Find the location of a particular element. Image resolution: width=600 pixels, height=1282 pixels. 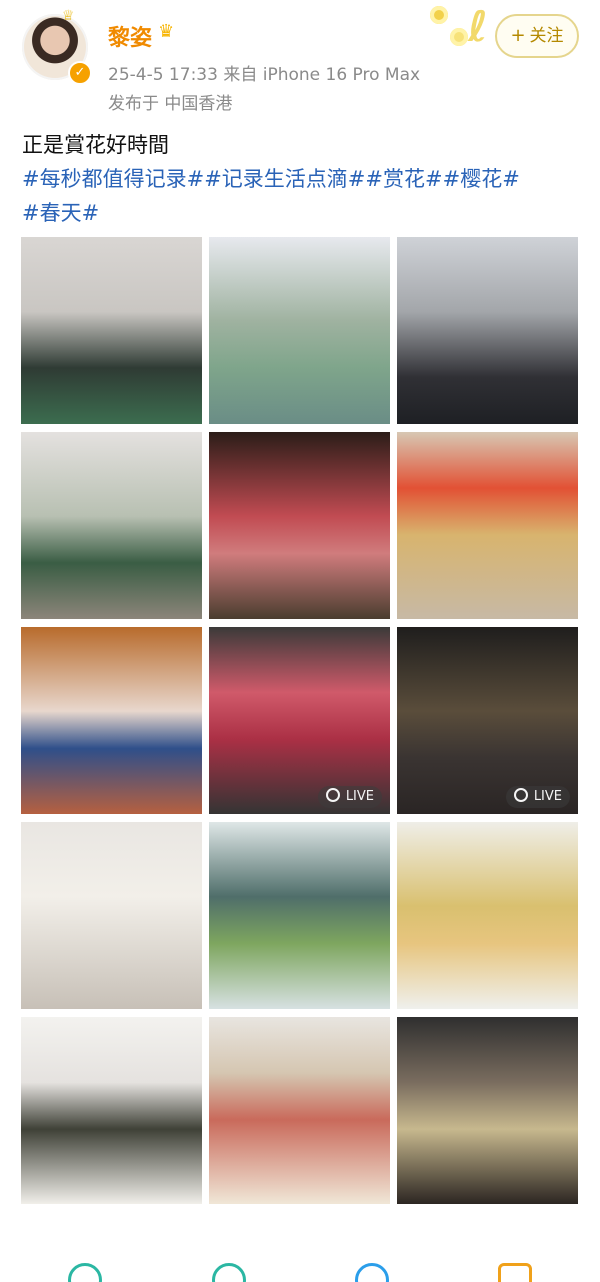

posted-location: 发布于 中国香港 is located at coordinates (170, 104).